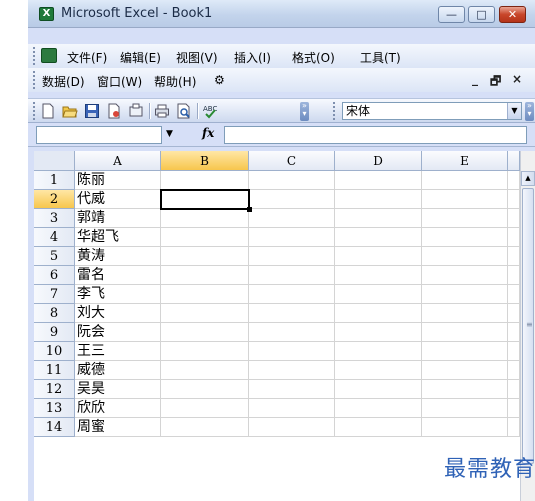 The height and width of the screenshot is (501, 535). What do you see at coordinates (54, 332) in the screenshot?
I see `row-header: 9` at bounding box center [54, 332].